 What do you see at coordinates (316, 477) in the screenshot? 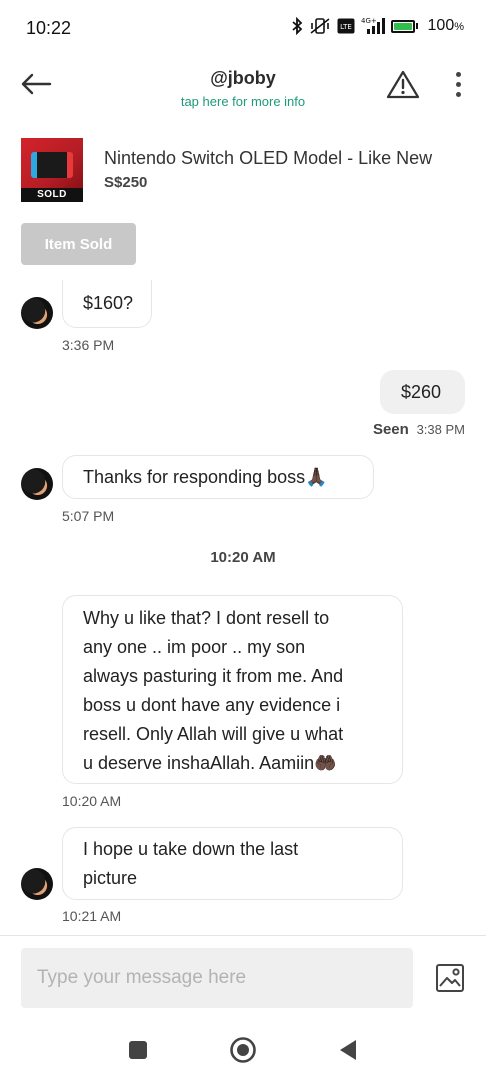
I see `praying-hands-emoji: 🙏🏿` at bounding box center [316, 477].